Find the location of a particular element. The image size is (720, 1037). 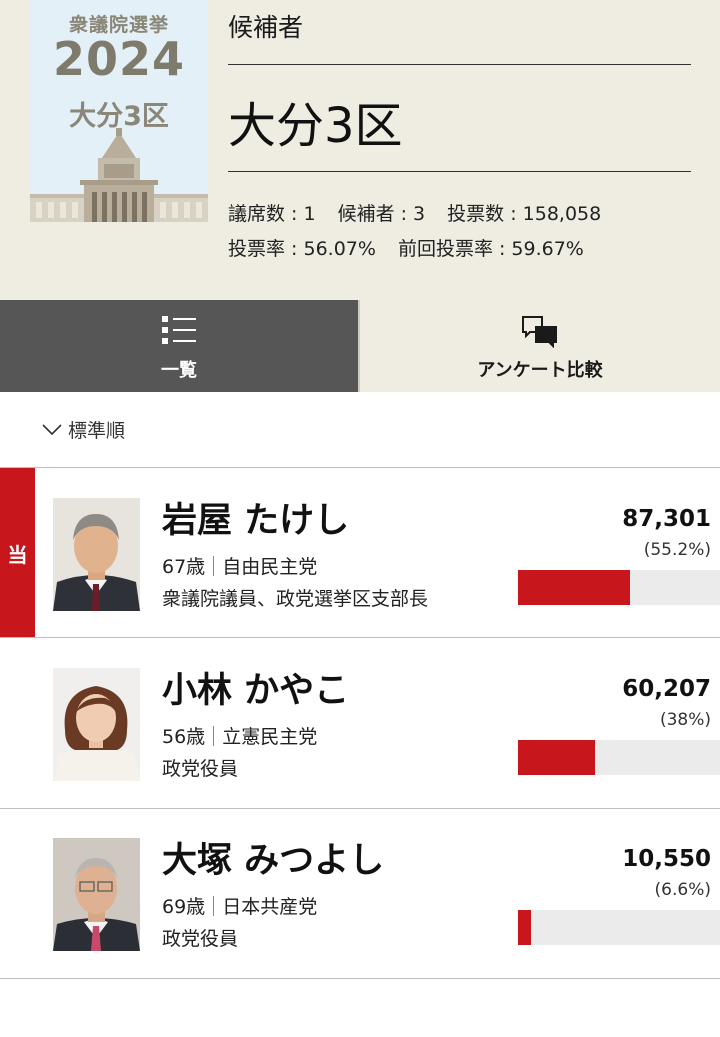

vote-percent: (55.2%) is located at coordinates (677, 550).